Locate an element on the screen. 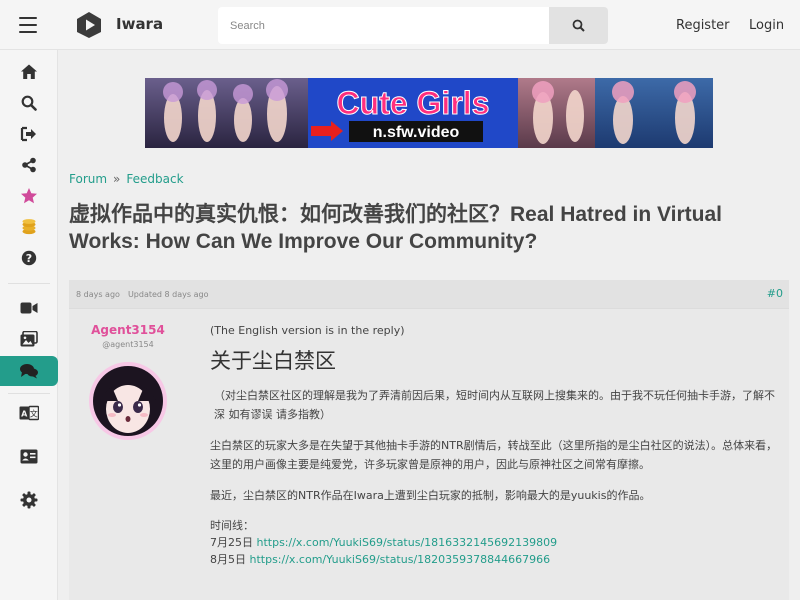 The image size is (800, 600). login-link: Login is located at coordinates (766, 25).